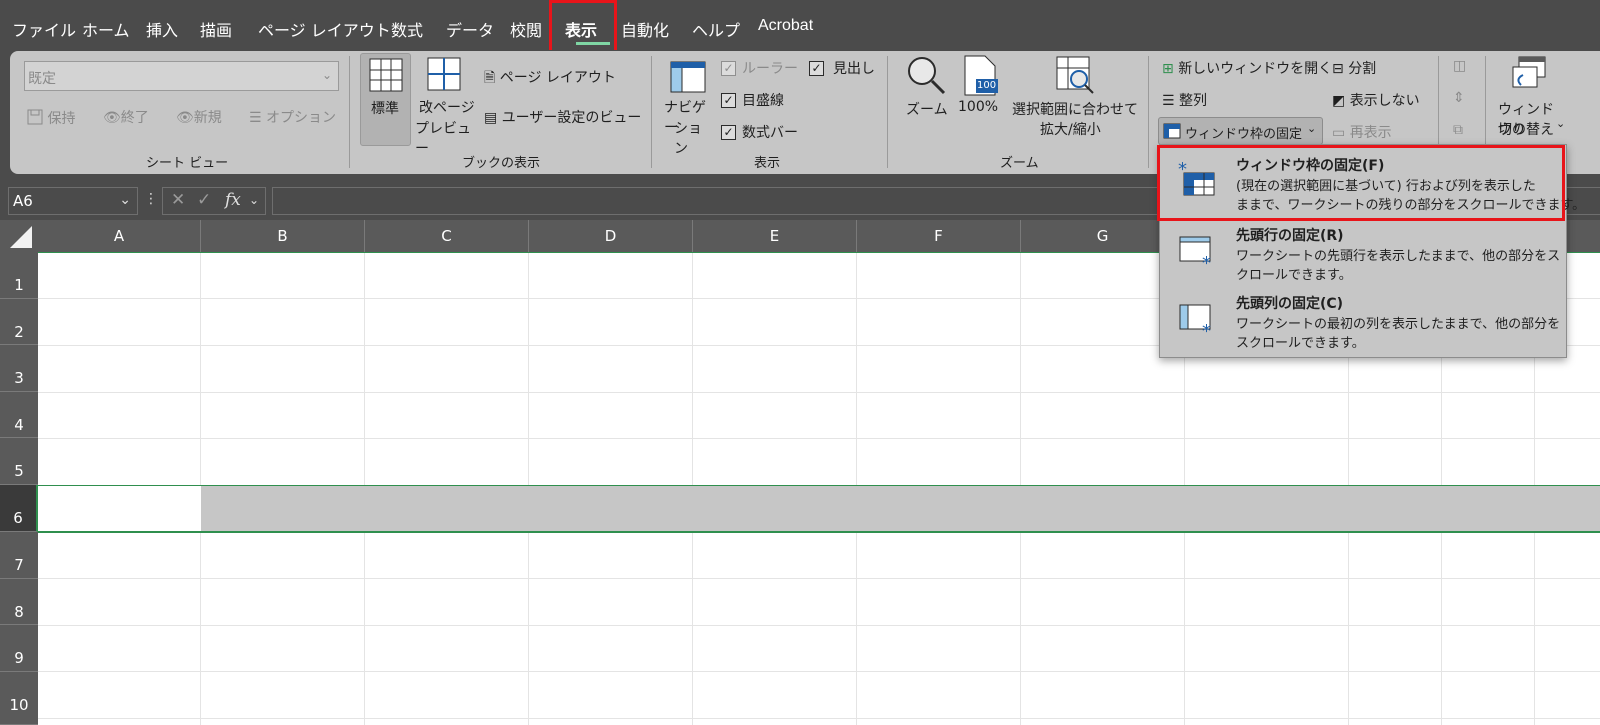 The height and width of the screenshot is (725, 1600). What do you see at coordinates (1196, 178) in the screenshot?
I see `freeze-panes-icon: *` at bounding box center [1196, 178].